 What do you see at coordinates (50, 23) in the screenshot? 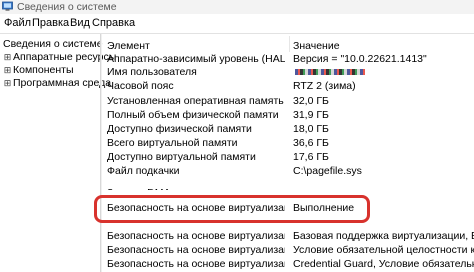
I see `menu-edit: Правка` at bounding box center [50, 23].